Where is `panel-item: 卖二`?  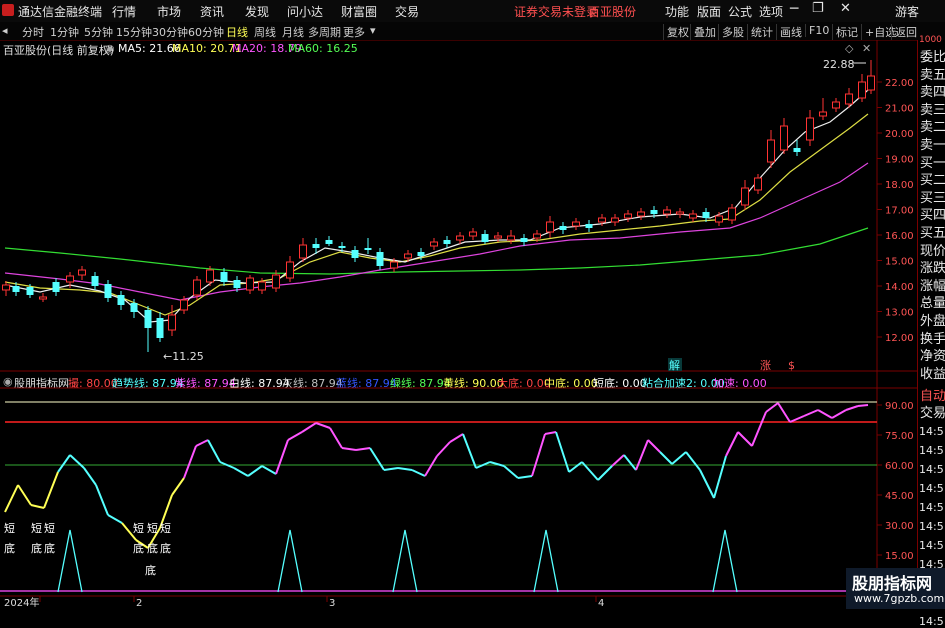
panel-item: 卖二 is located at coordinates (932, 128).